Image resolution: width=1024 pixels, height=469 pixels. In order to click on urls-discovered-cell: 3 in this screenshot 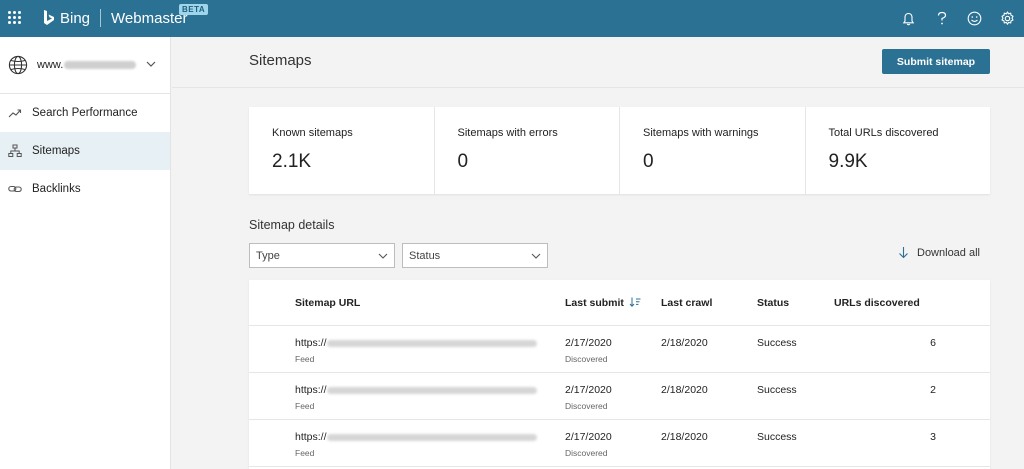, I will do `click(933, 437)`.